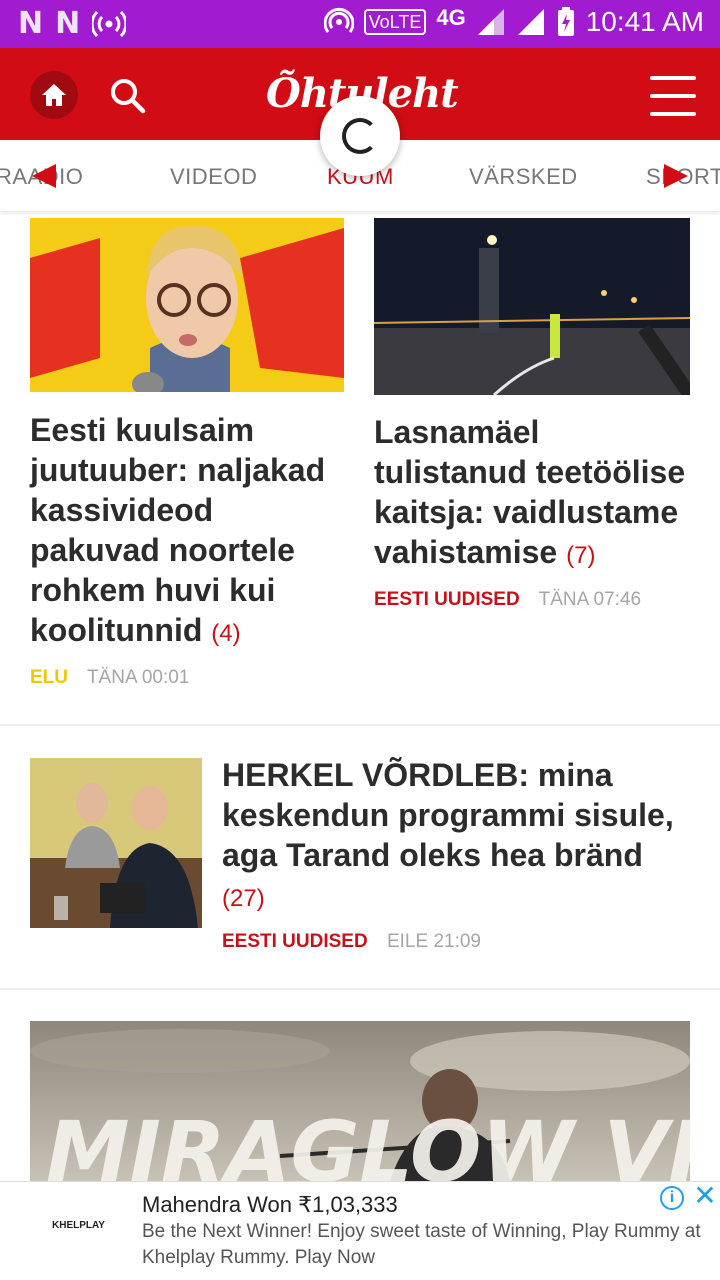 The height and width of the screenshot is (1280, 720). I want to click on banner-text: MIRAGLOW VILTU, so click(368, 1142).